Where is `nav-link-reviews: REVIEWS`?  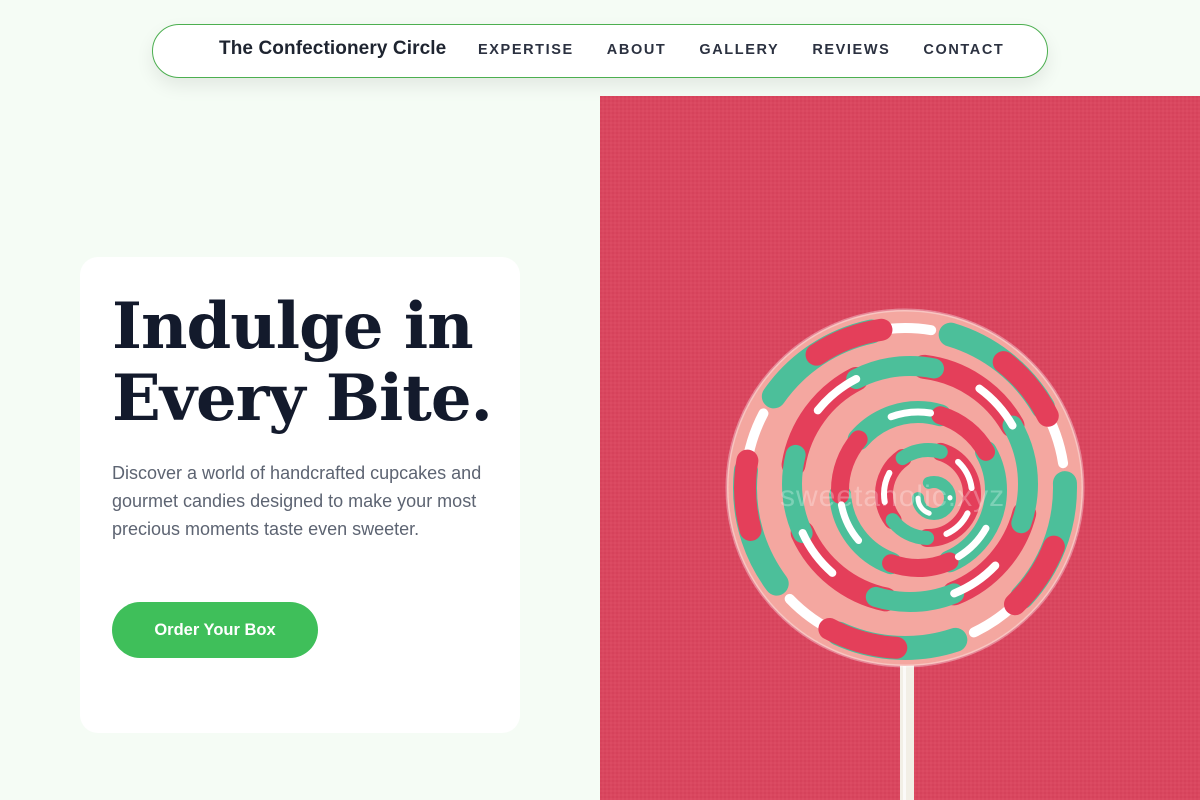 nav-link-reviews: REVIEWS is located at coordinates (851, 50).